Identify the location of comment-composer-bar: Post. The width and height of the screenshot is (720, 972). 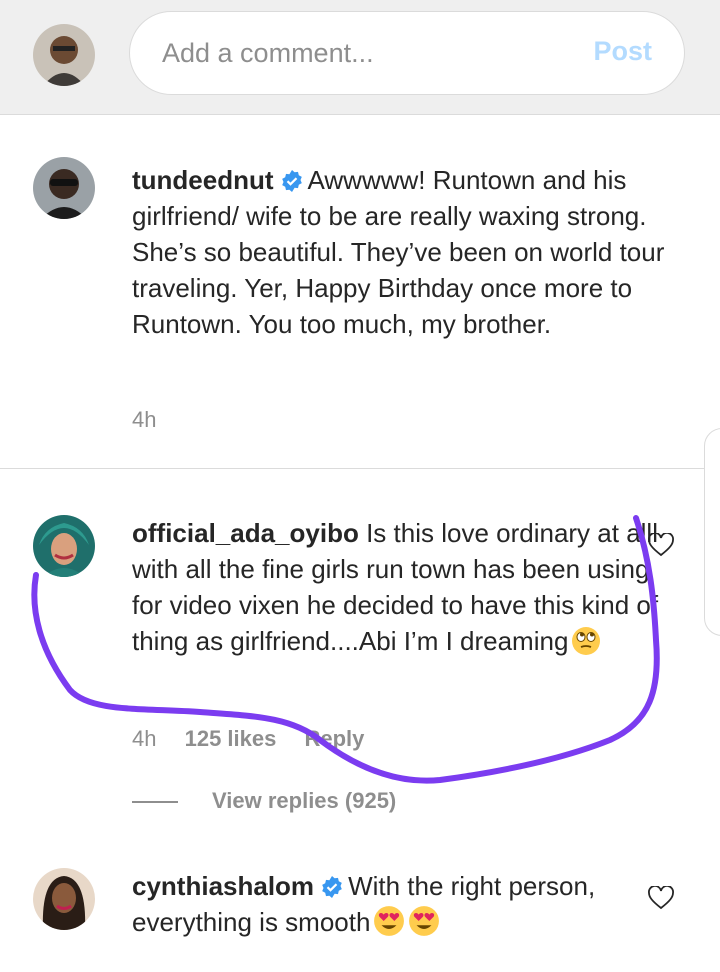
(360, 57).